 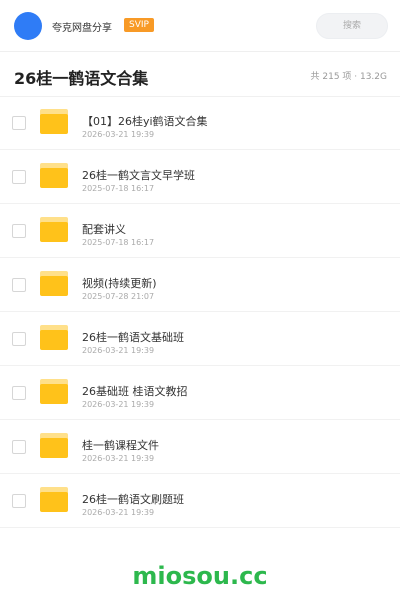 I want to click on file-name: 桂一鹤课程文件, so click(x=120, y=445).